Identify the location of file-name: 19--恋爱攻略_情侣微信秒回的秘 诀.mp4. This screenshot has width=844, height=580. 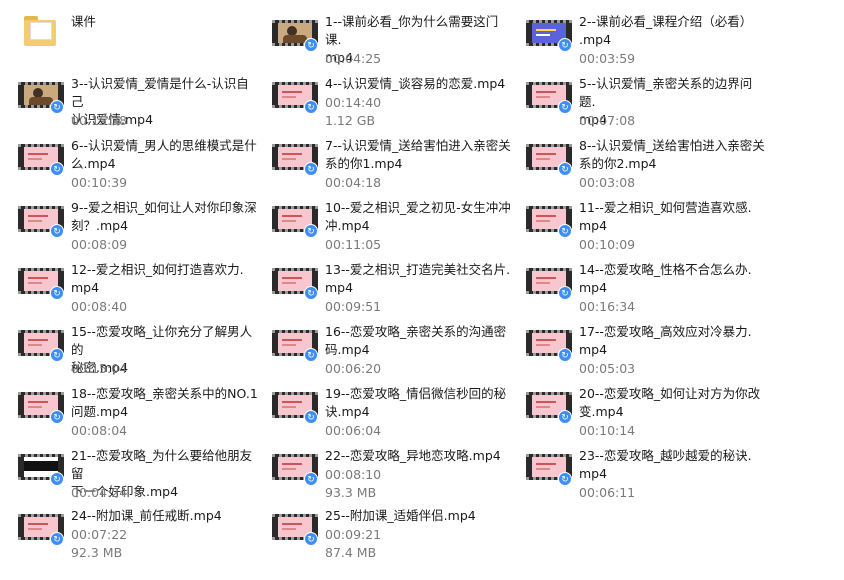
(416, 402).